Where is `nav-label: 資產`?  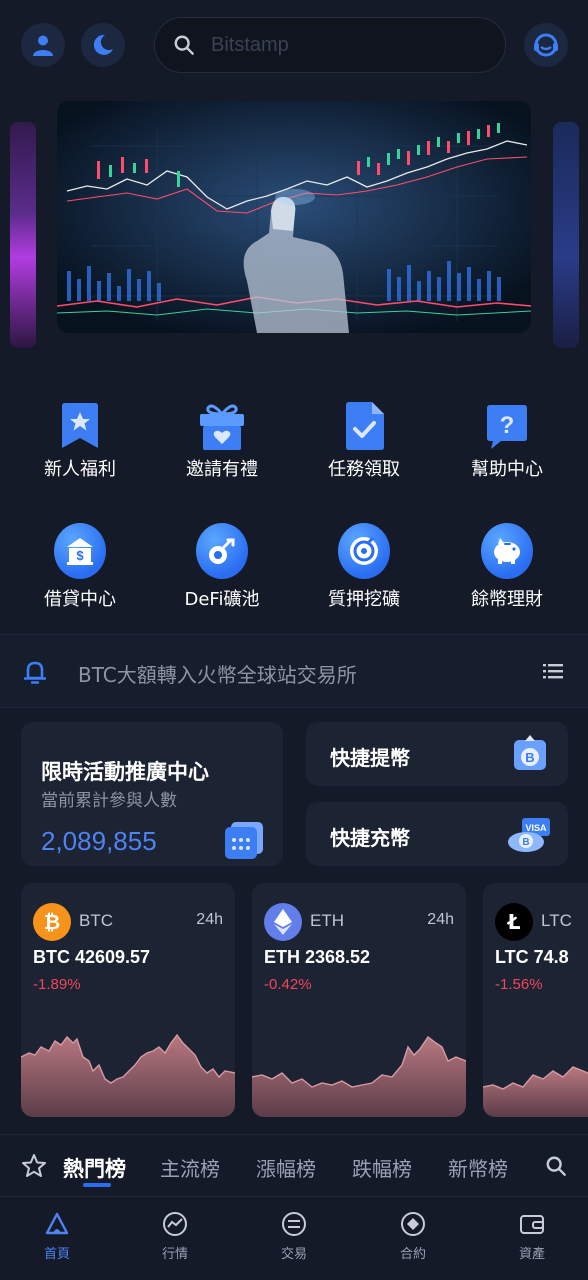 nav-label: 資產 is located at coordinates (531, 1254).